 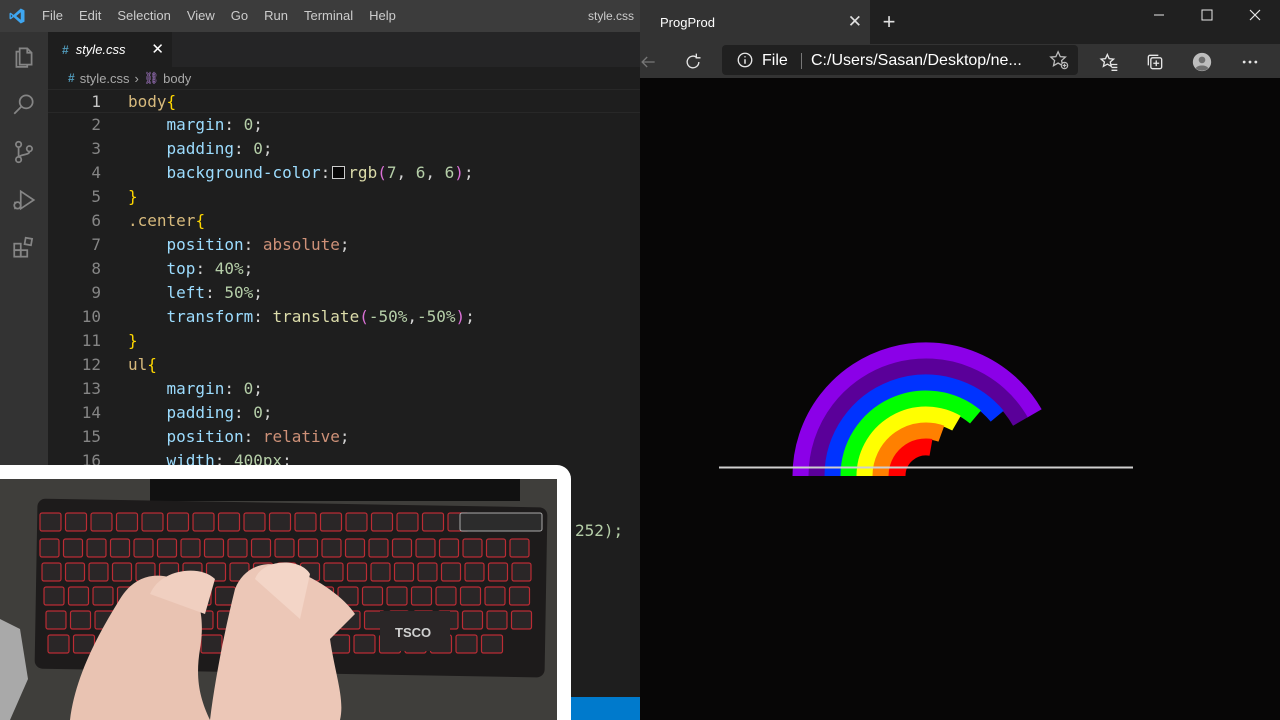 What do you see at coordinates (1250, 62) in the screenshot?
I see `more-options-icon` at bounding box center [1250, 62].